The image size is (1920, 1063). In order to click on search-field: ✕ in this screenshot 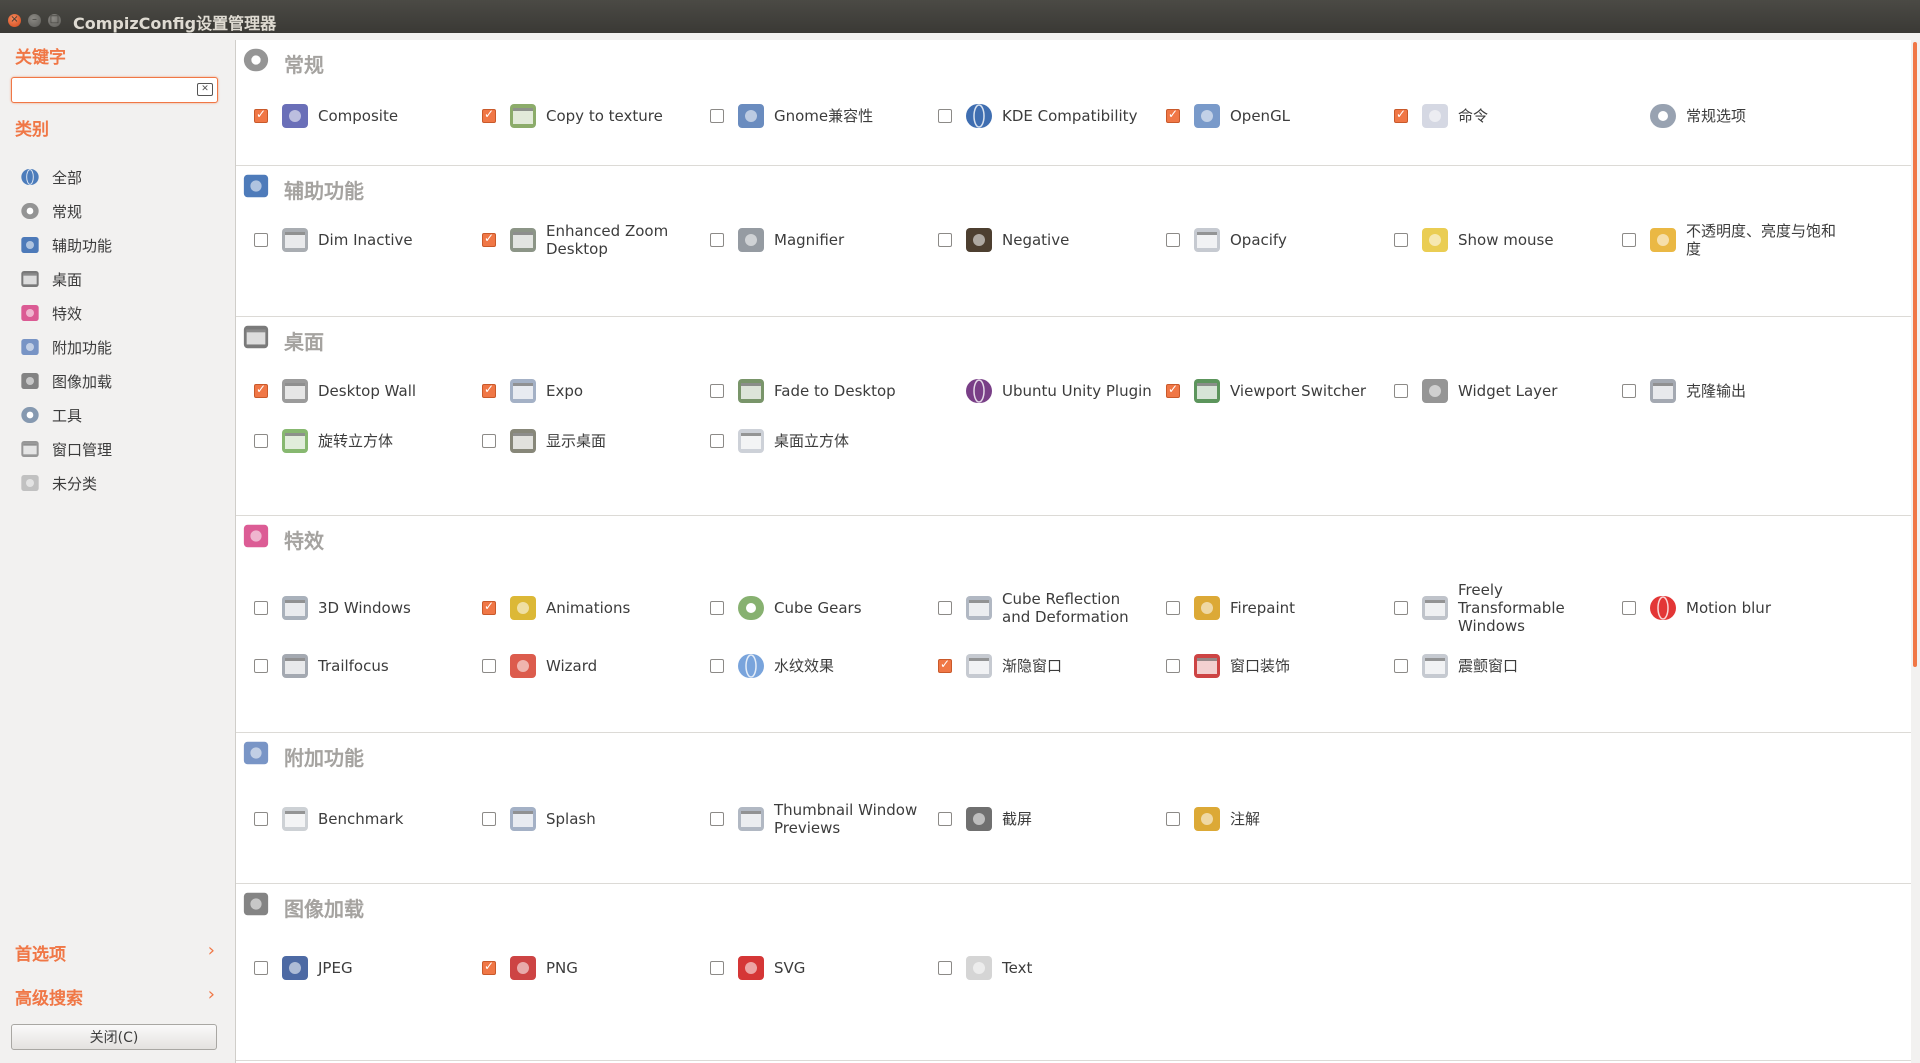, I will do `click(114, 90)`.